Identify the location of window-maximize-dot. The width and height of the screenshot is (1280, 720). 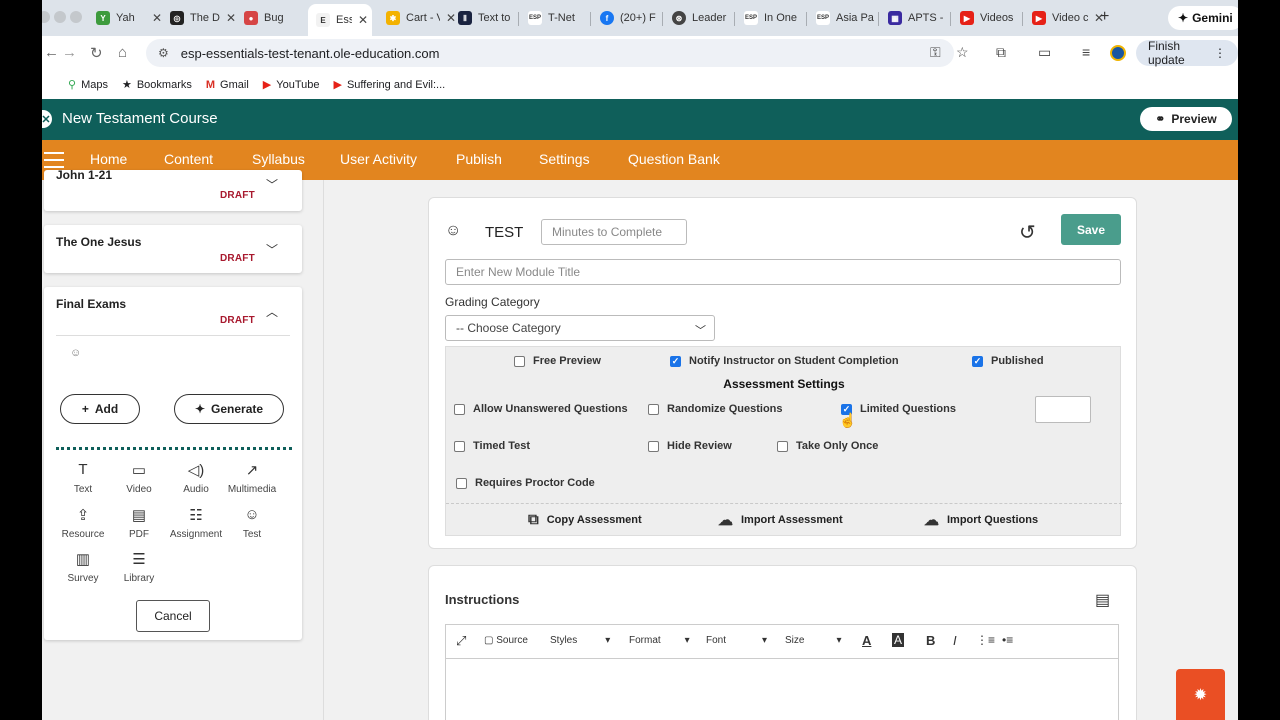
(76, 17).